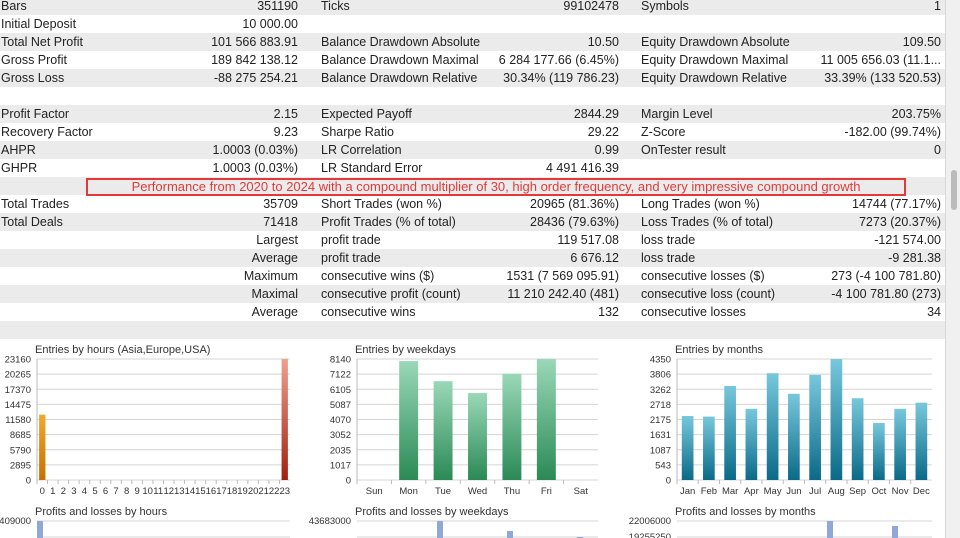 This screenshot has width=960, height=538. What do you see at coordinates (368, 312) in the screenshot?
I see `stat-label: consecutive wins` at bounding box center [368, 312].